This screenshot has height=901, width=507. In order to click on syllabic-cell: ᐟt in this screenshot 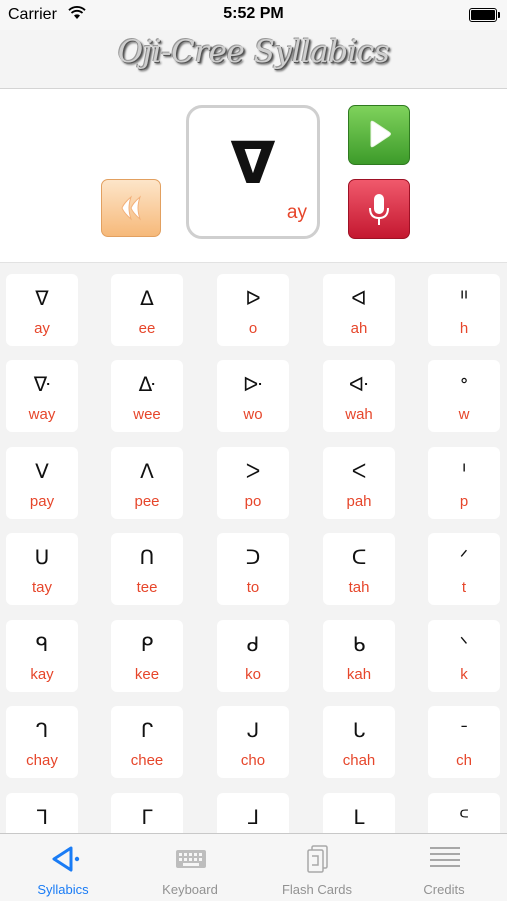, I will do `click(464, 569)`.